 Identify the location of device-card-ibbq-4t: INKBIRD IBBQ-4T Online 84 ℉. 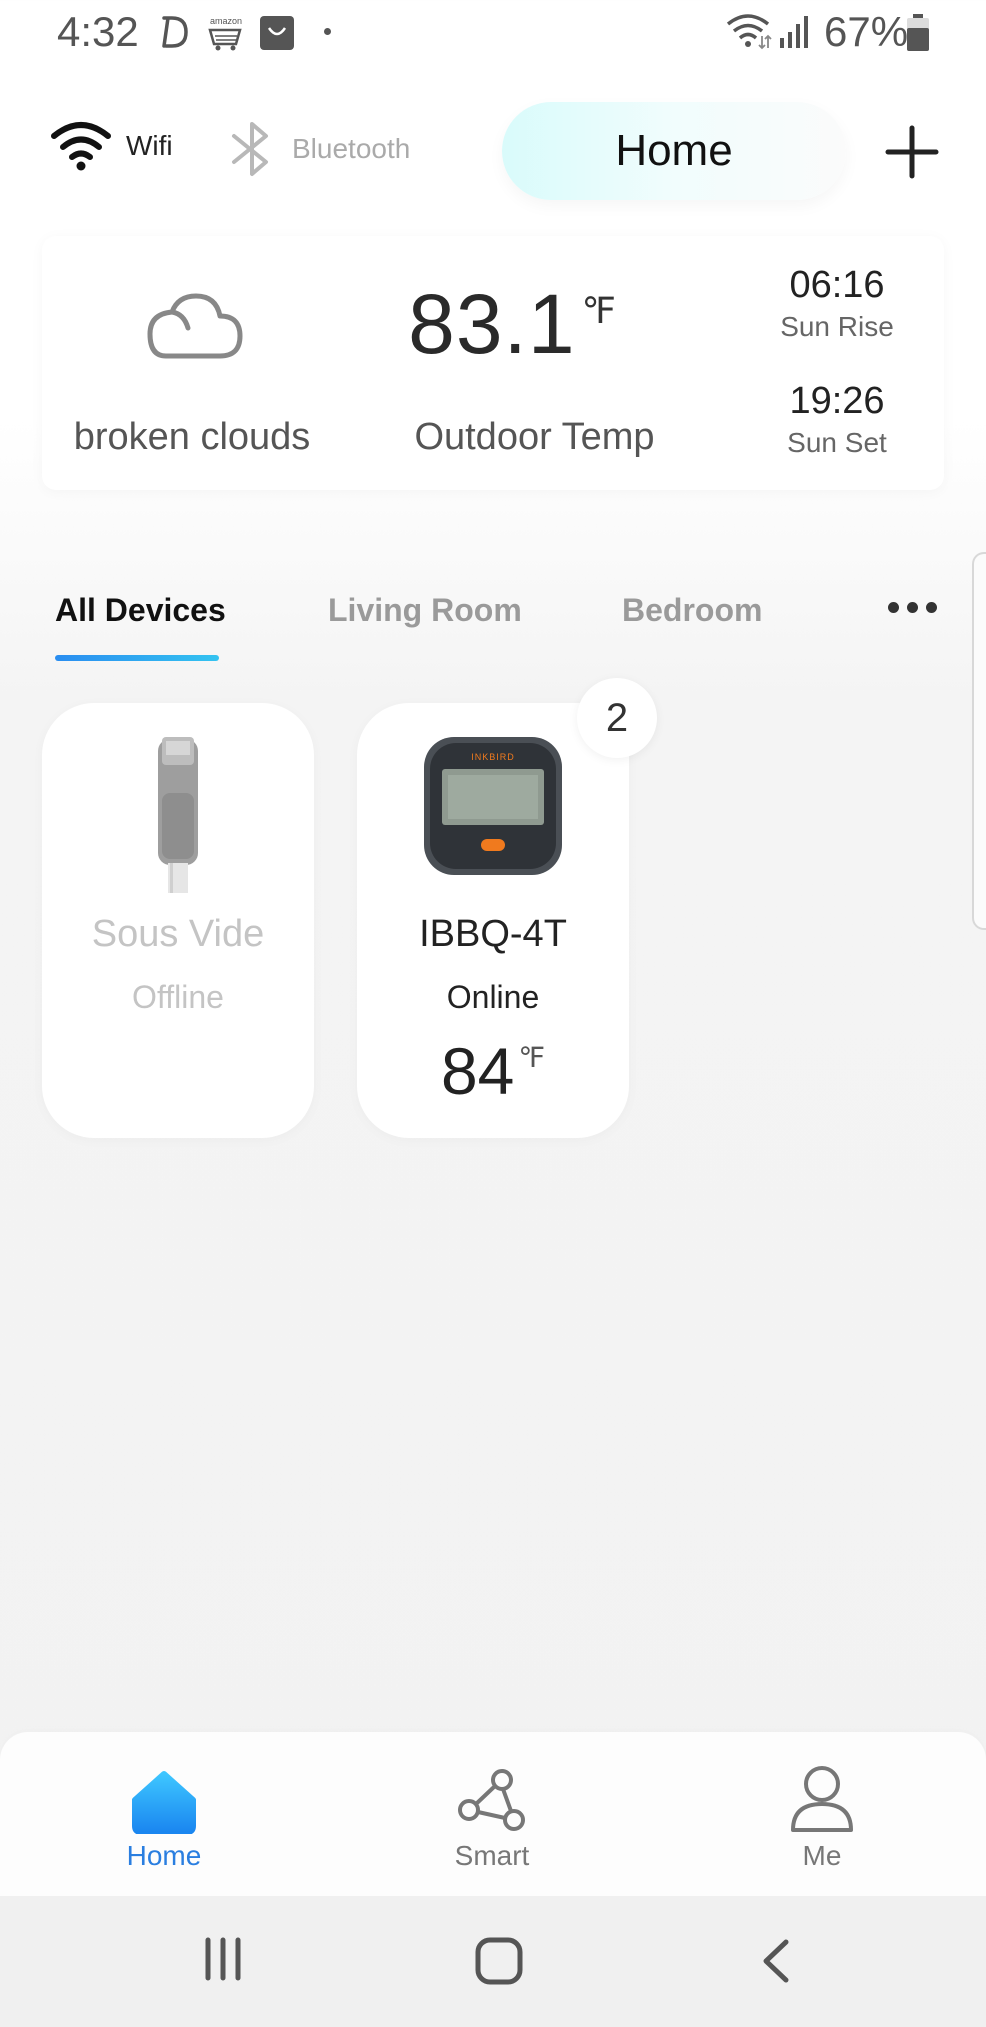
(493, 920).